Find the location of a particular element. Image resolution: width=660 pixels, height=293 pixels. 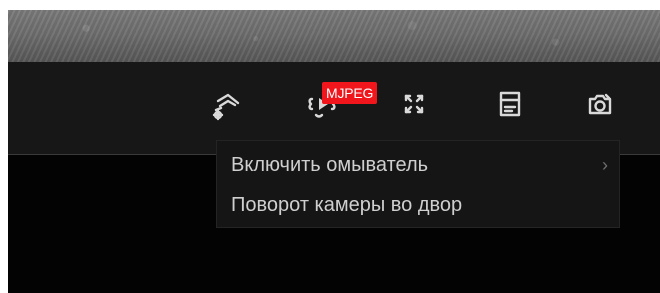

fullscreen-icon is located at coordinates (414, 104).